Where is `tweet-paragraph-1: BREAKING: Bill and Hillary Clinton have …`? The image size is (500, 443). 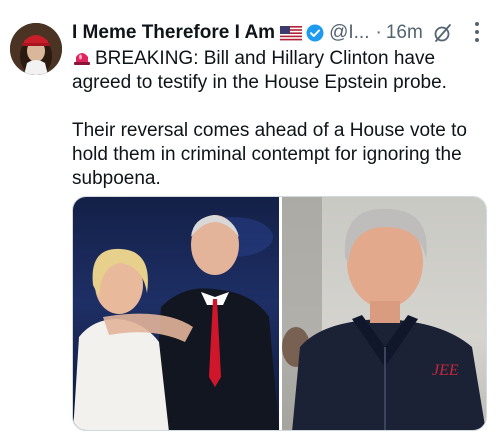 tweet-paragraph-1: BREAKING: Bill and Hillary Clinton have … is located at coordinates (279, 71).